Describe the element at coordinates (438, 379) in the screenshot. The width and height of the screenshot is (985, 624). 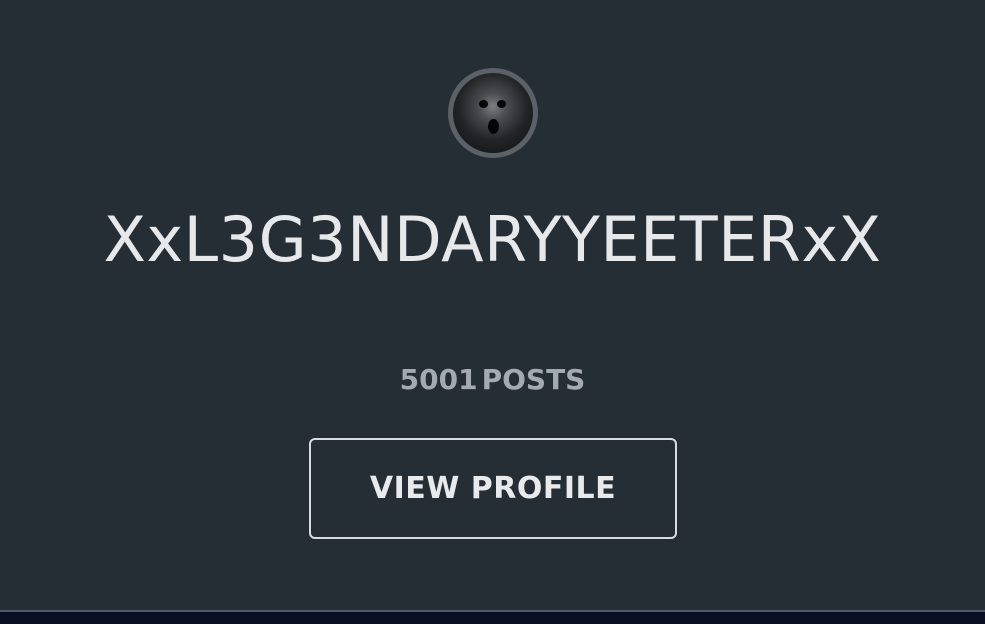
I see `post-count-value: 5001` at that location.